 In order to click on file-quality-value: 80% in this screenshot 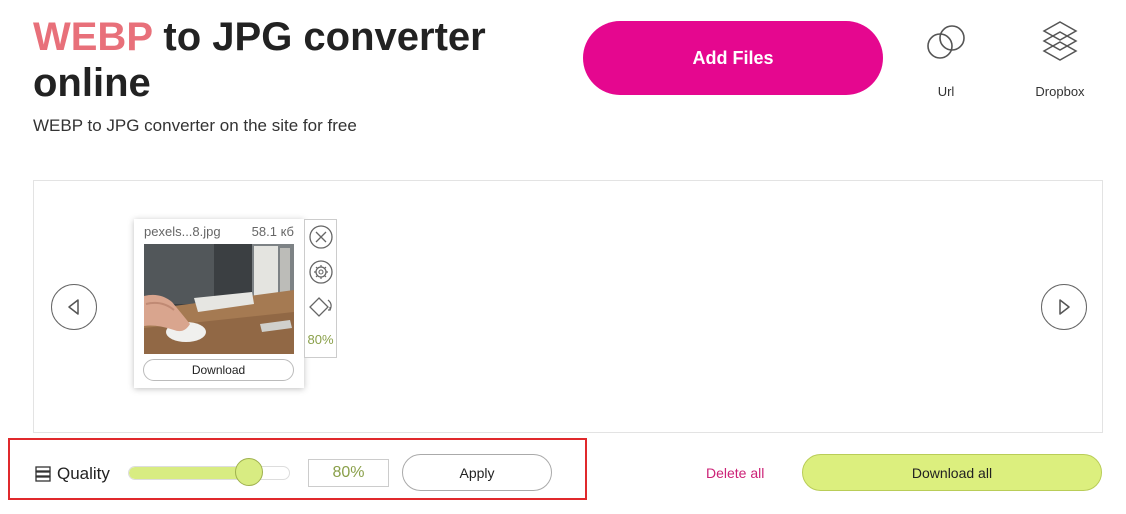, I will do `click(320, 339)`.